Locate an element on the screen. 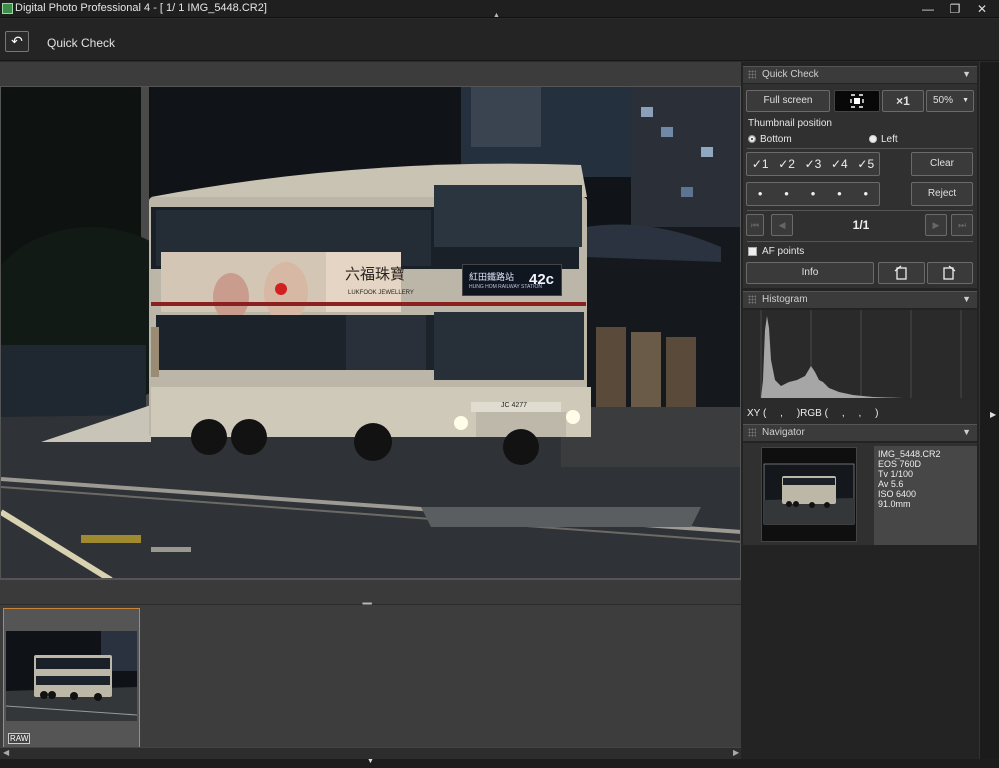 Image resolution: width=999 pixels, height=768 pixels. info-aperture: Av 5.6 is located at coordinates (891, 484).